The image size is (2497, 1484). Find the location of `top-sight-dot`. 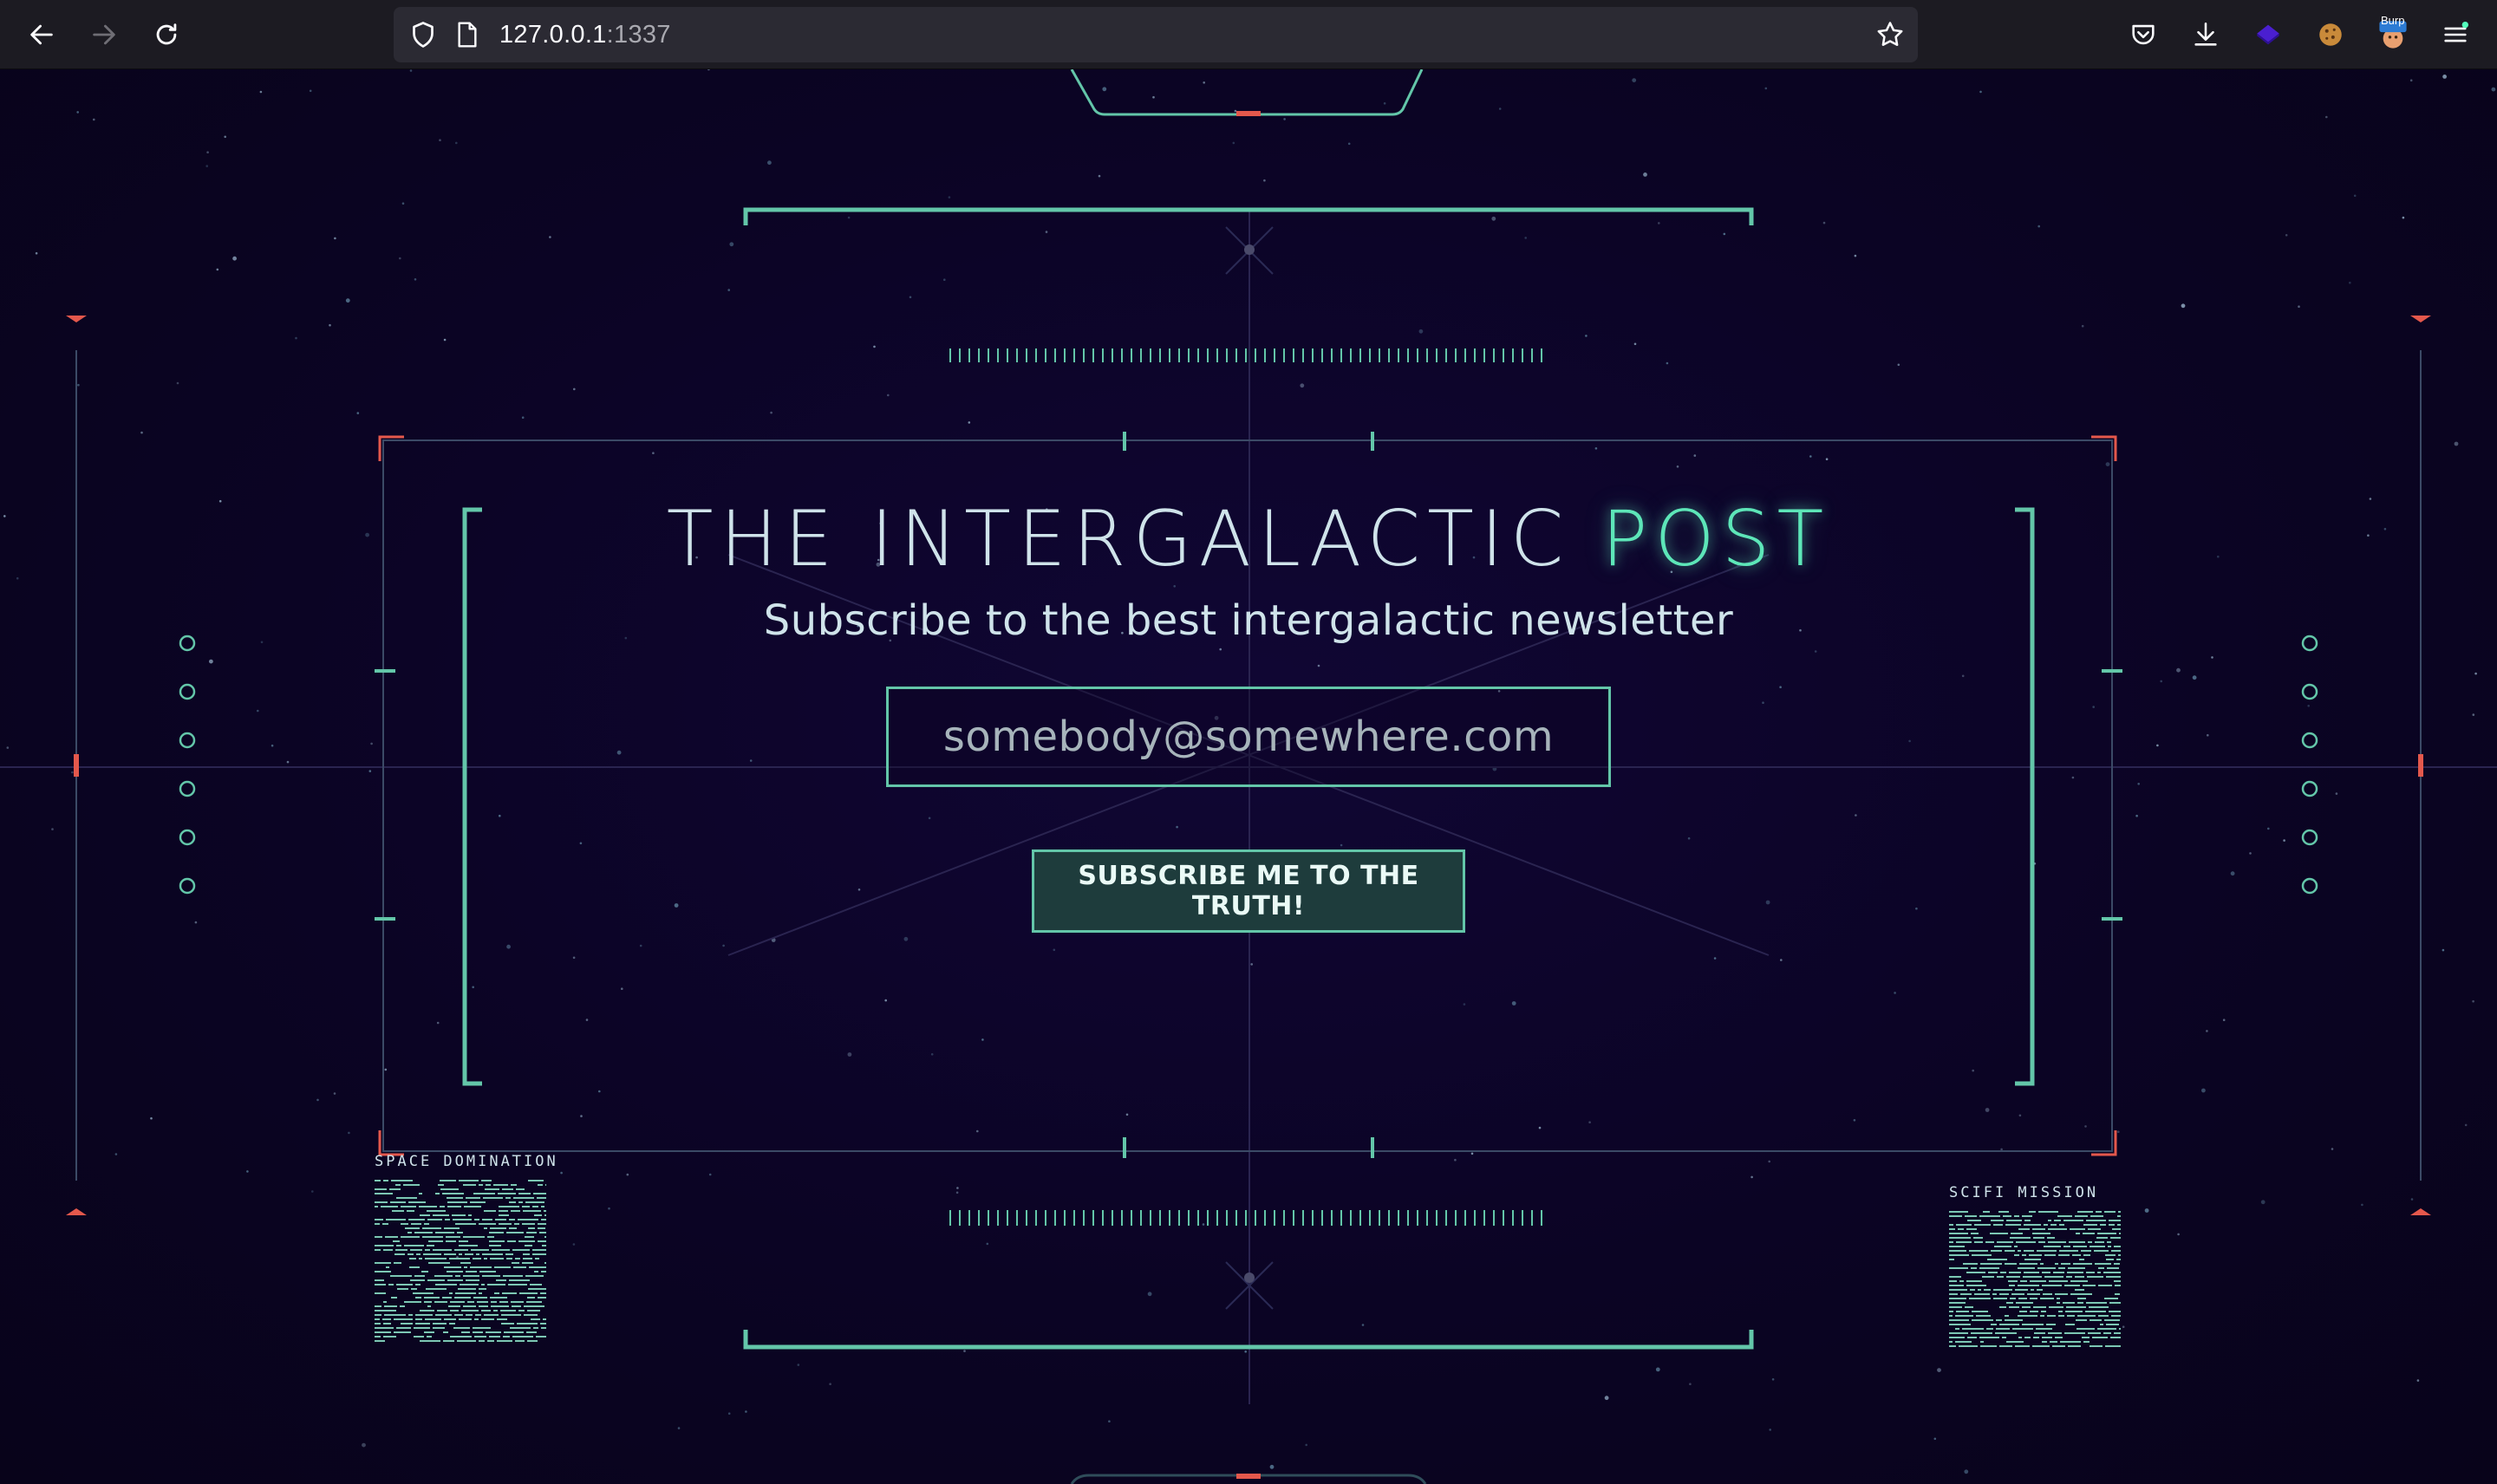

top-sight-dot is located at coordinates (1249, 249).